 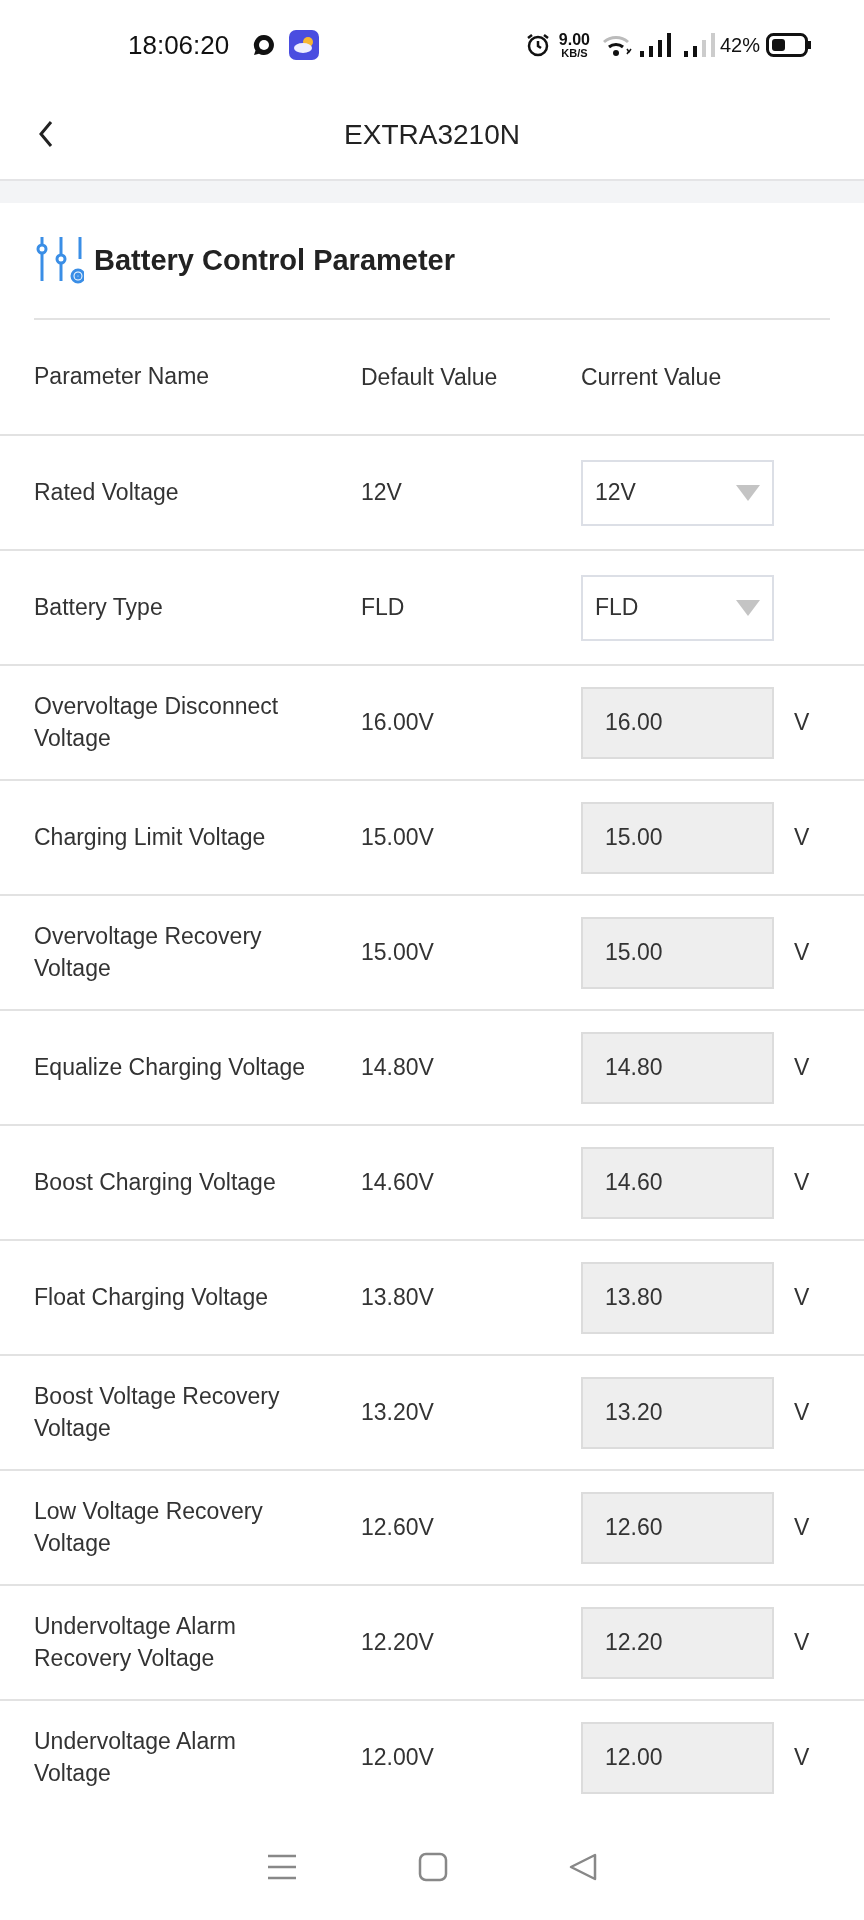 What do you see at coordinates (398, 1182) in the screenshot?
I see `default-value: 14.60V` at bounding box center [398, 1182].